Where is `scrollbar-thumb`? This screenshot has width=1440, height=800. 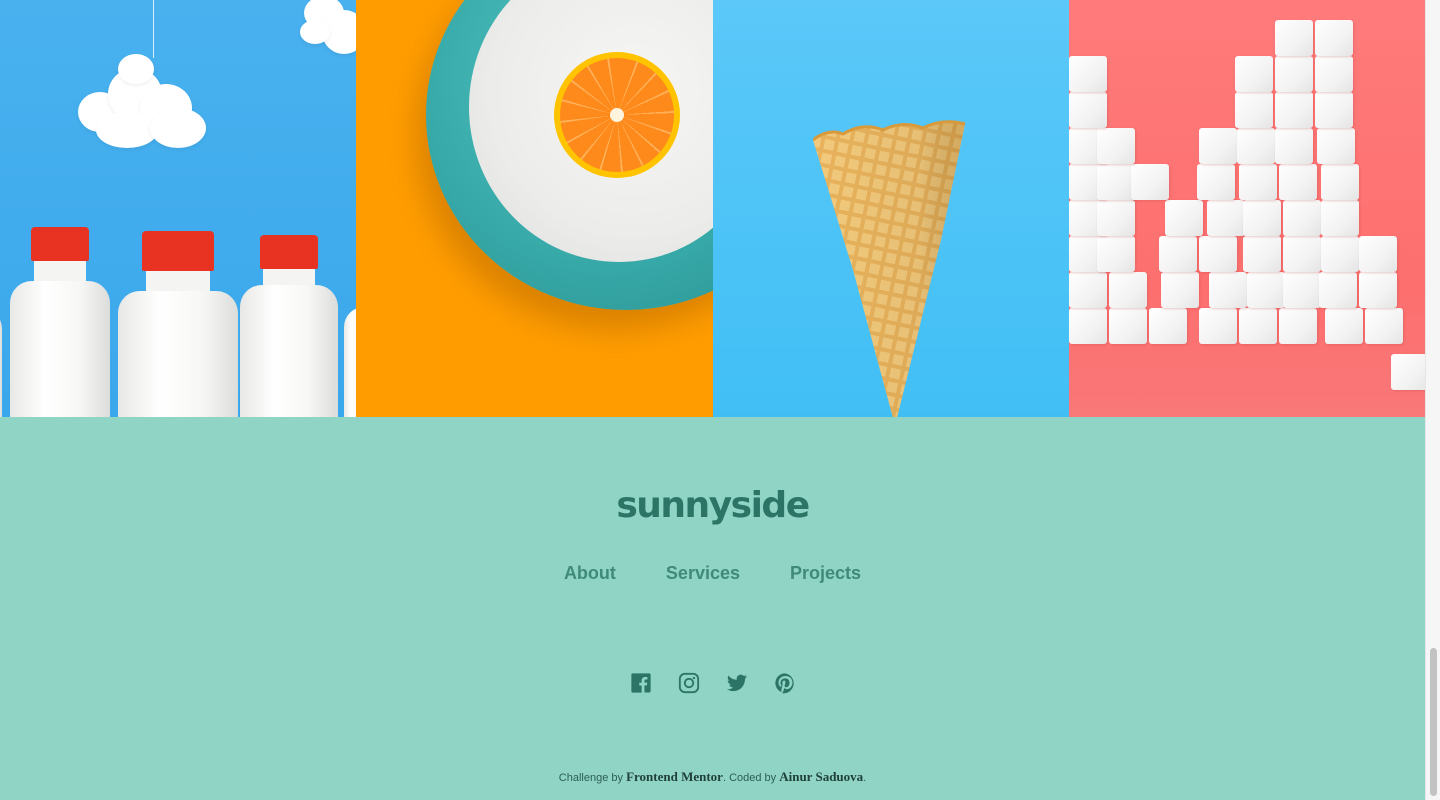
scrollbar-thumb is located at coordinates (1433, 722).